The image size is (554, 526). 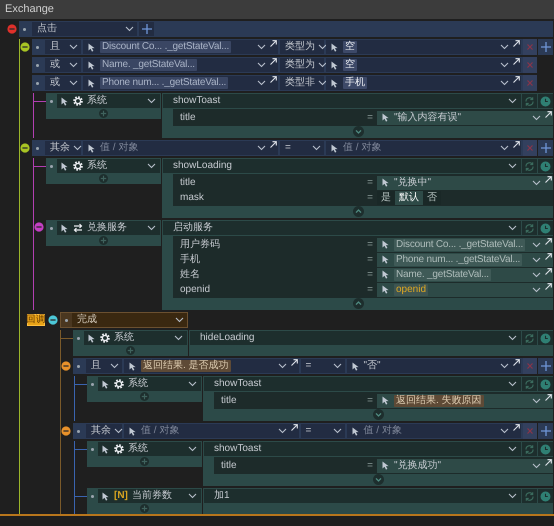 I want to click on event-select: 点击, so click(x=84, y=29).